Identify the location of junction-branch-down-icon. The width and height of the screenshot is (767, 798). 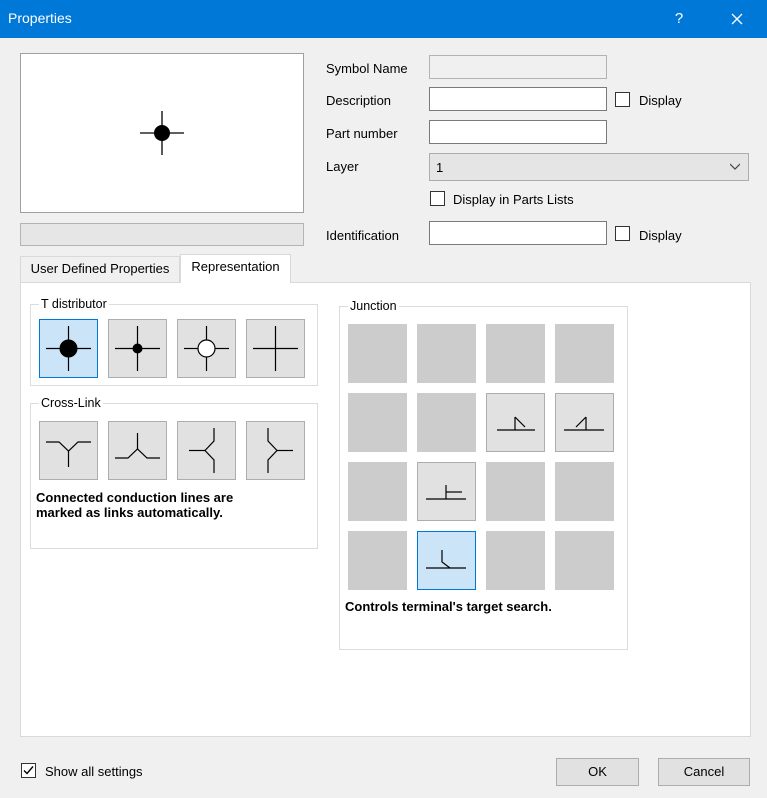
(446, 559).